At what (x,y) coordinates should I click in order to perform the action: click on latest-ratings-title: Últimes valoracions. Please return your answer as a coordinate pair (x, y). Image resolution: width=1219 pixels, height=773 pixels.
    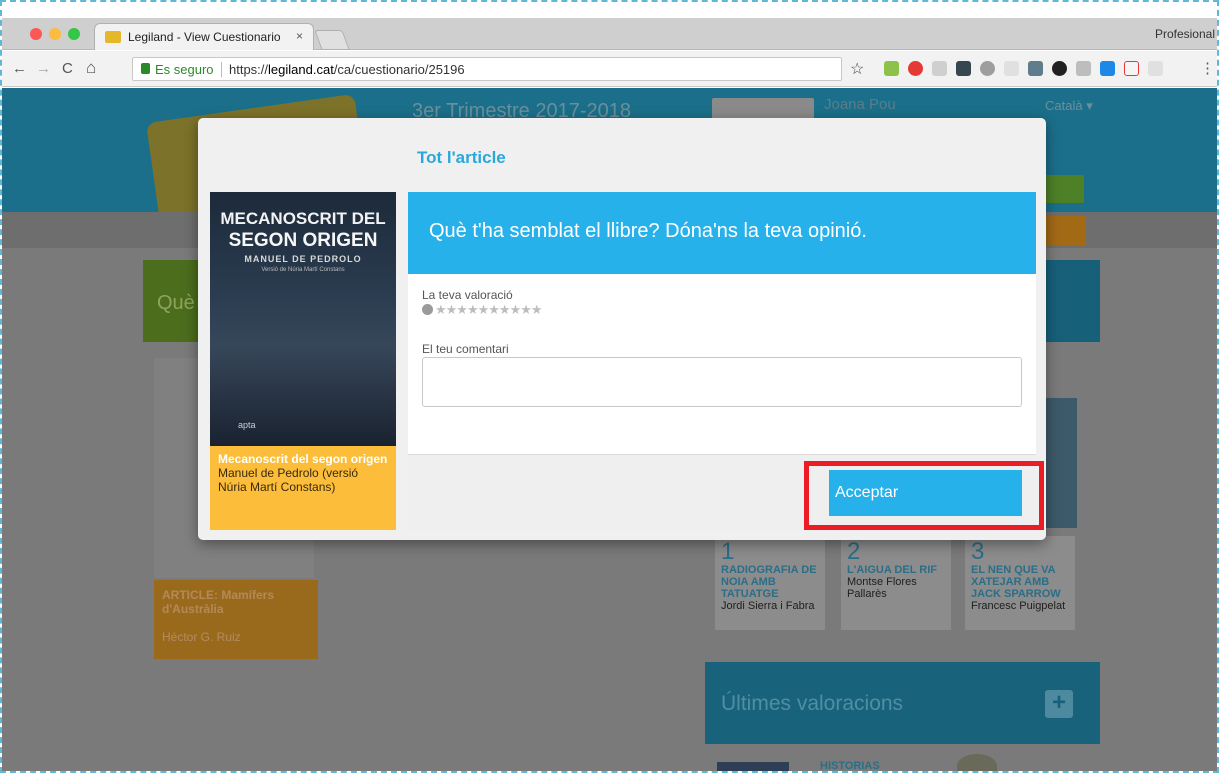
    Looking at the image, I should click on (812, 703).